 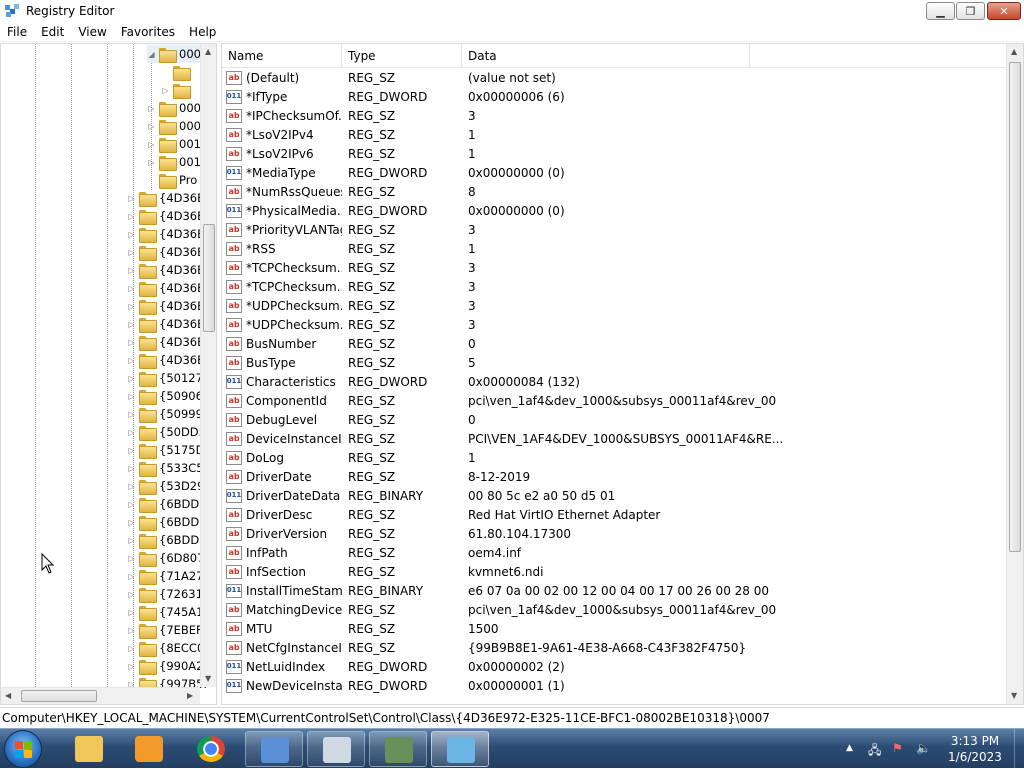 What do you see at coordinates (177, 72) in the screenshot?
I see `tree-node` at bounding box center [177, 72].